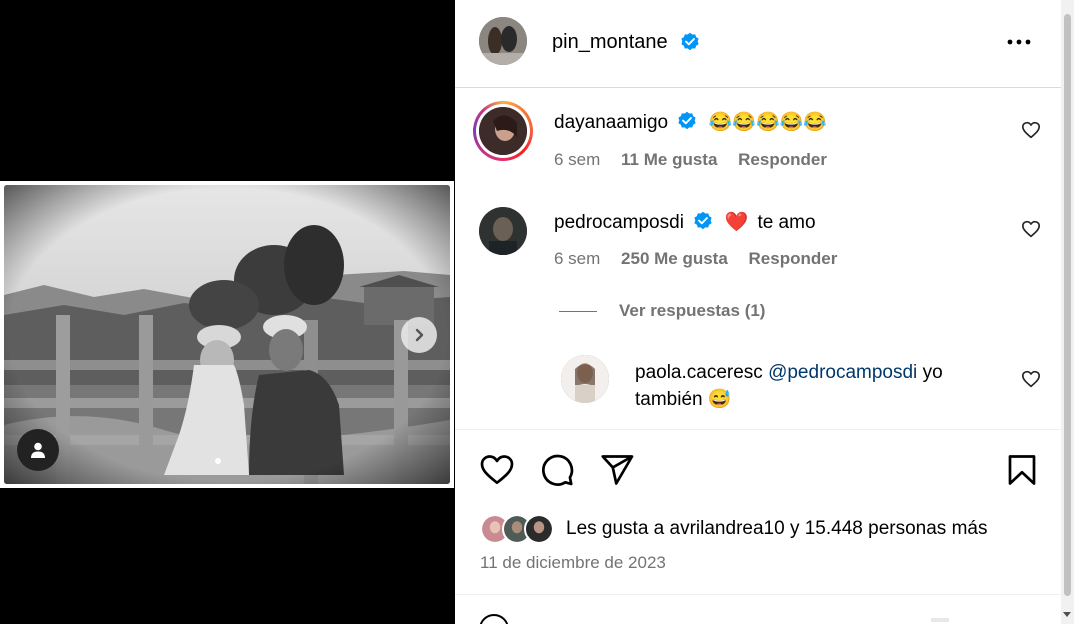  Describe the element at coordinates (699, 372) in the screenshot. I see `reply-username: paola.caceresc` at that location.